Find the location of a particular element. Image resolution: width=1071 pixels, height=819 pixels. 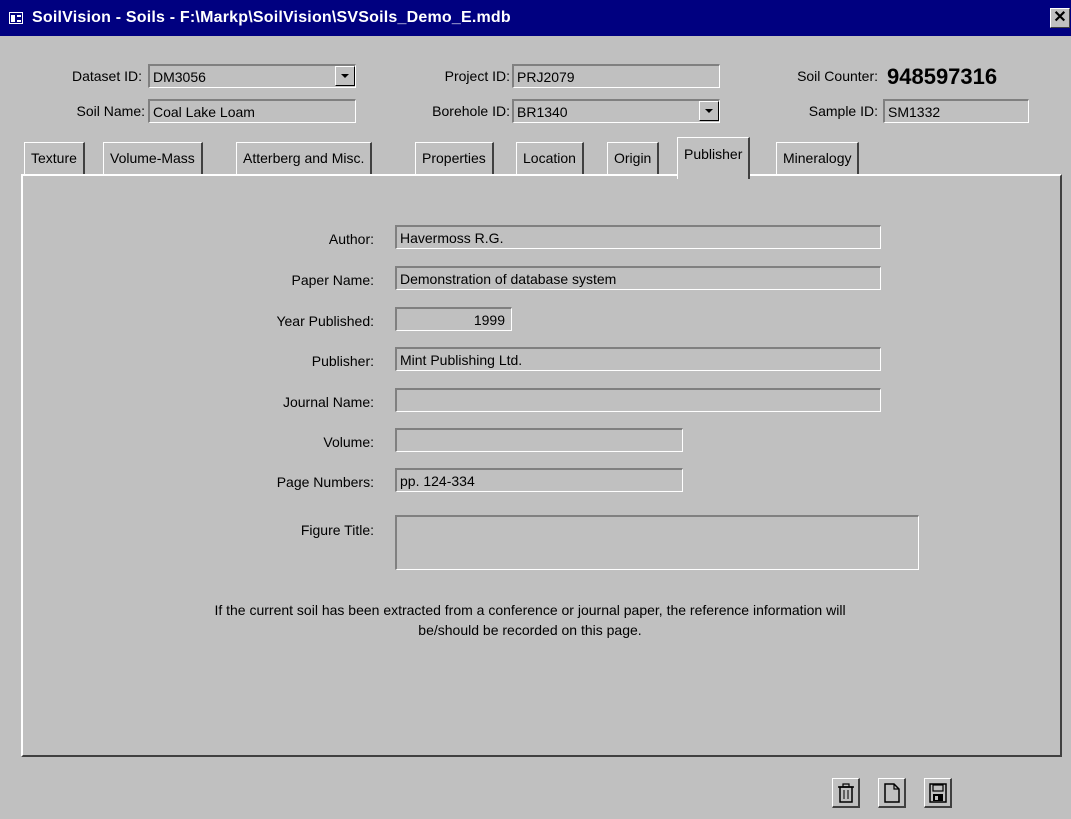

new-record-icon is located at coordinates (892, 793).